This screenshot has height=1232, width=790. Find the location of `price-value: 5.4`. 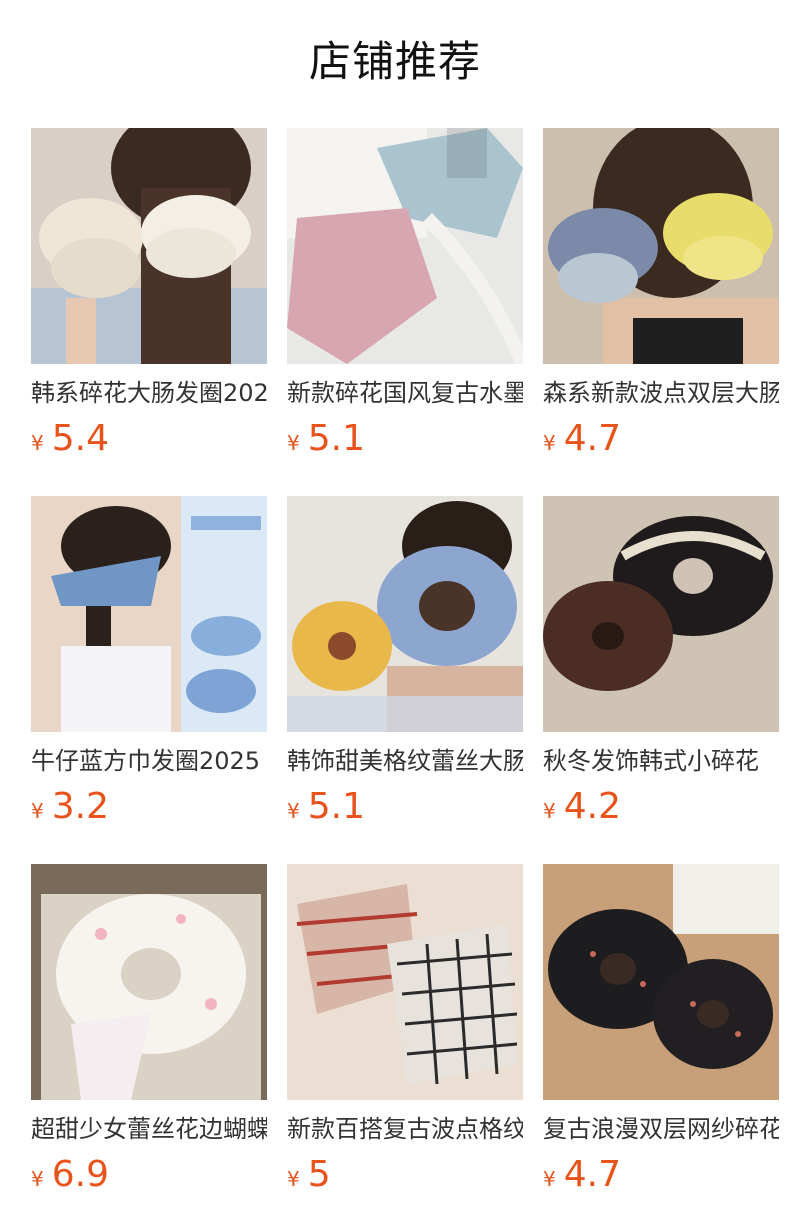

price-value: 5.4 is located at coordinates (80, 438).